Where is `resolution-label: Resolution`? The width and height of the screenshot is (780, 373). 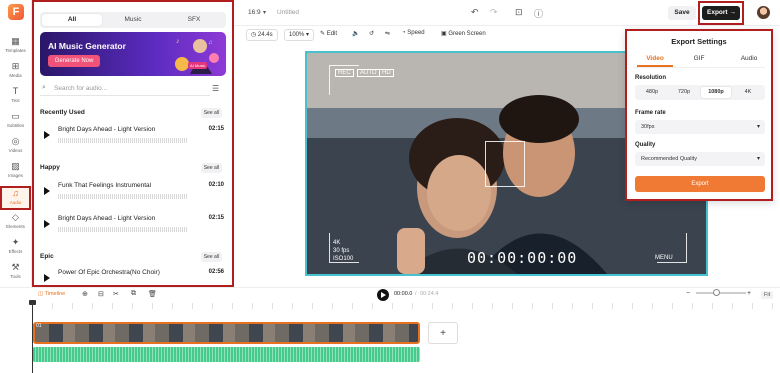 resolution-label: Resolution is located at coordinates (650, 78).